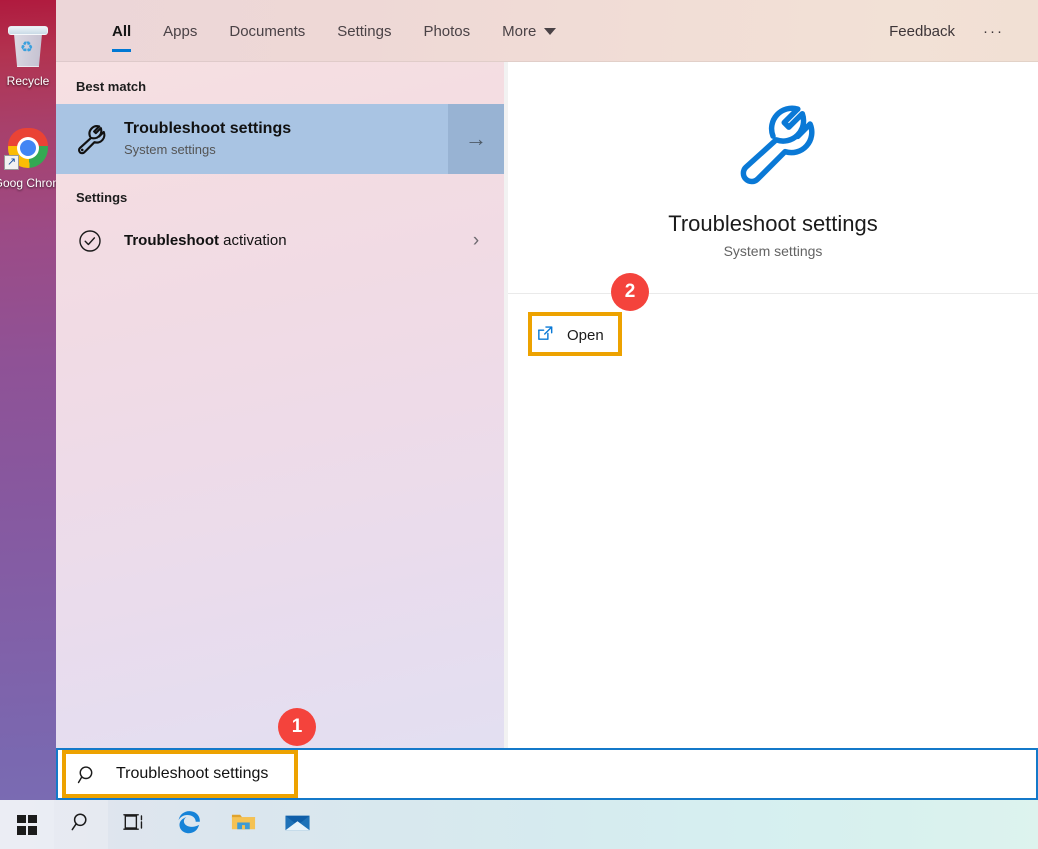 The width and height of the screenshot is (1038, 849). Describe the element at coordinates (773, 324) in the screenshot. I see `preview-actions: Open` at that location.